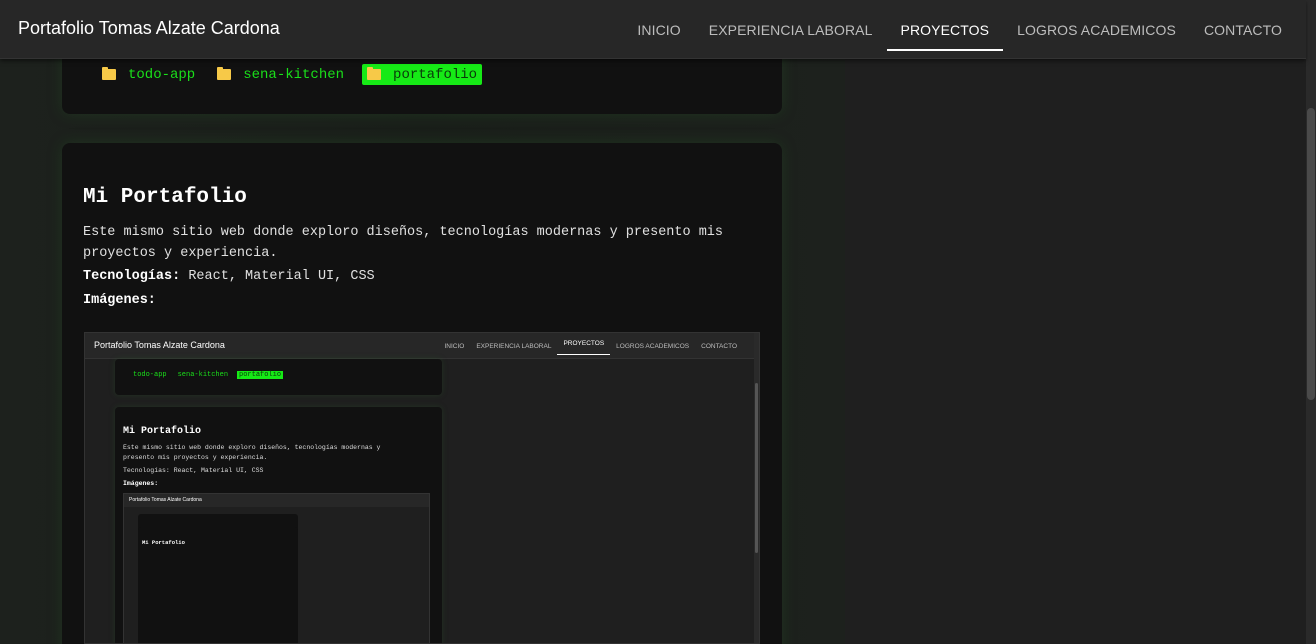  What do you see at coordinates (658, 29) in the screenshot?
I see `nav-inicio: INICIO` at bounding box center [658, 29].